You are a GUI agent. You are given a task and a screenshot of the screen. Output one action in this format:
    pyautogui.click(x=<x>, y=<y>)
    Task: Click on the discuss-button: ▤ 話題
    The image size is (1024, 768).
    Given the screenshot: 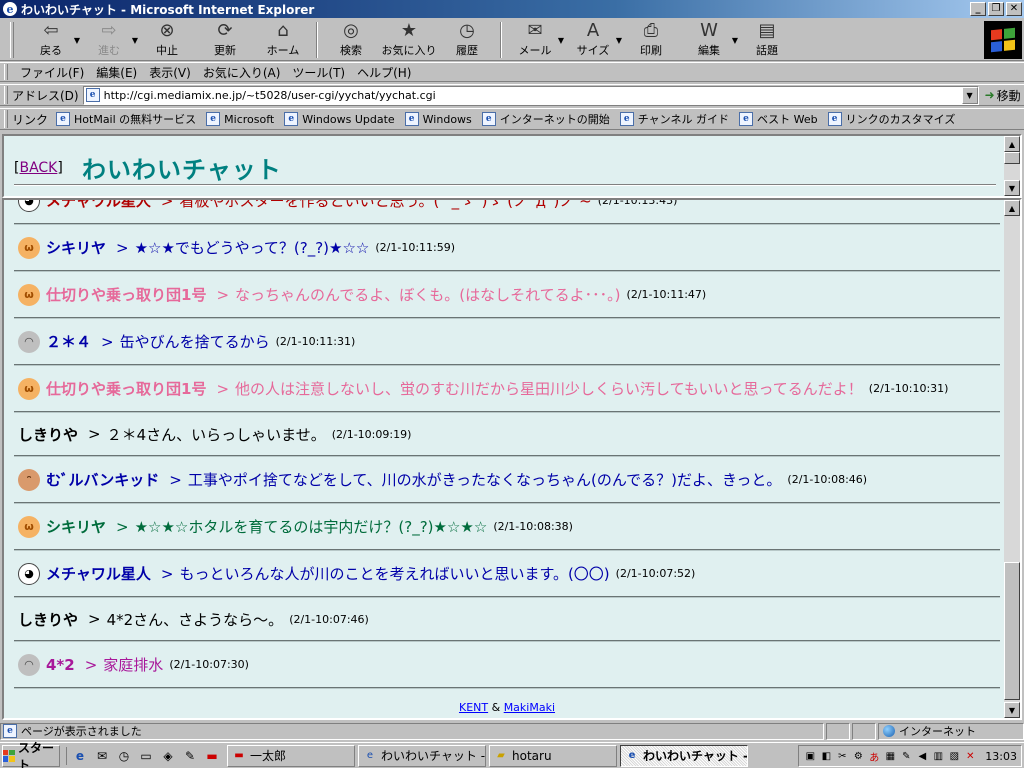 What is the action you would take?
    pyautogui.click(x=767, y=40)
    